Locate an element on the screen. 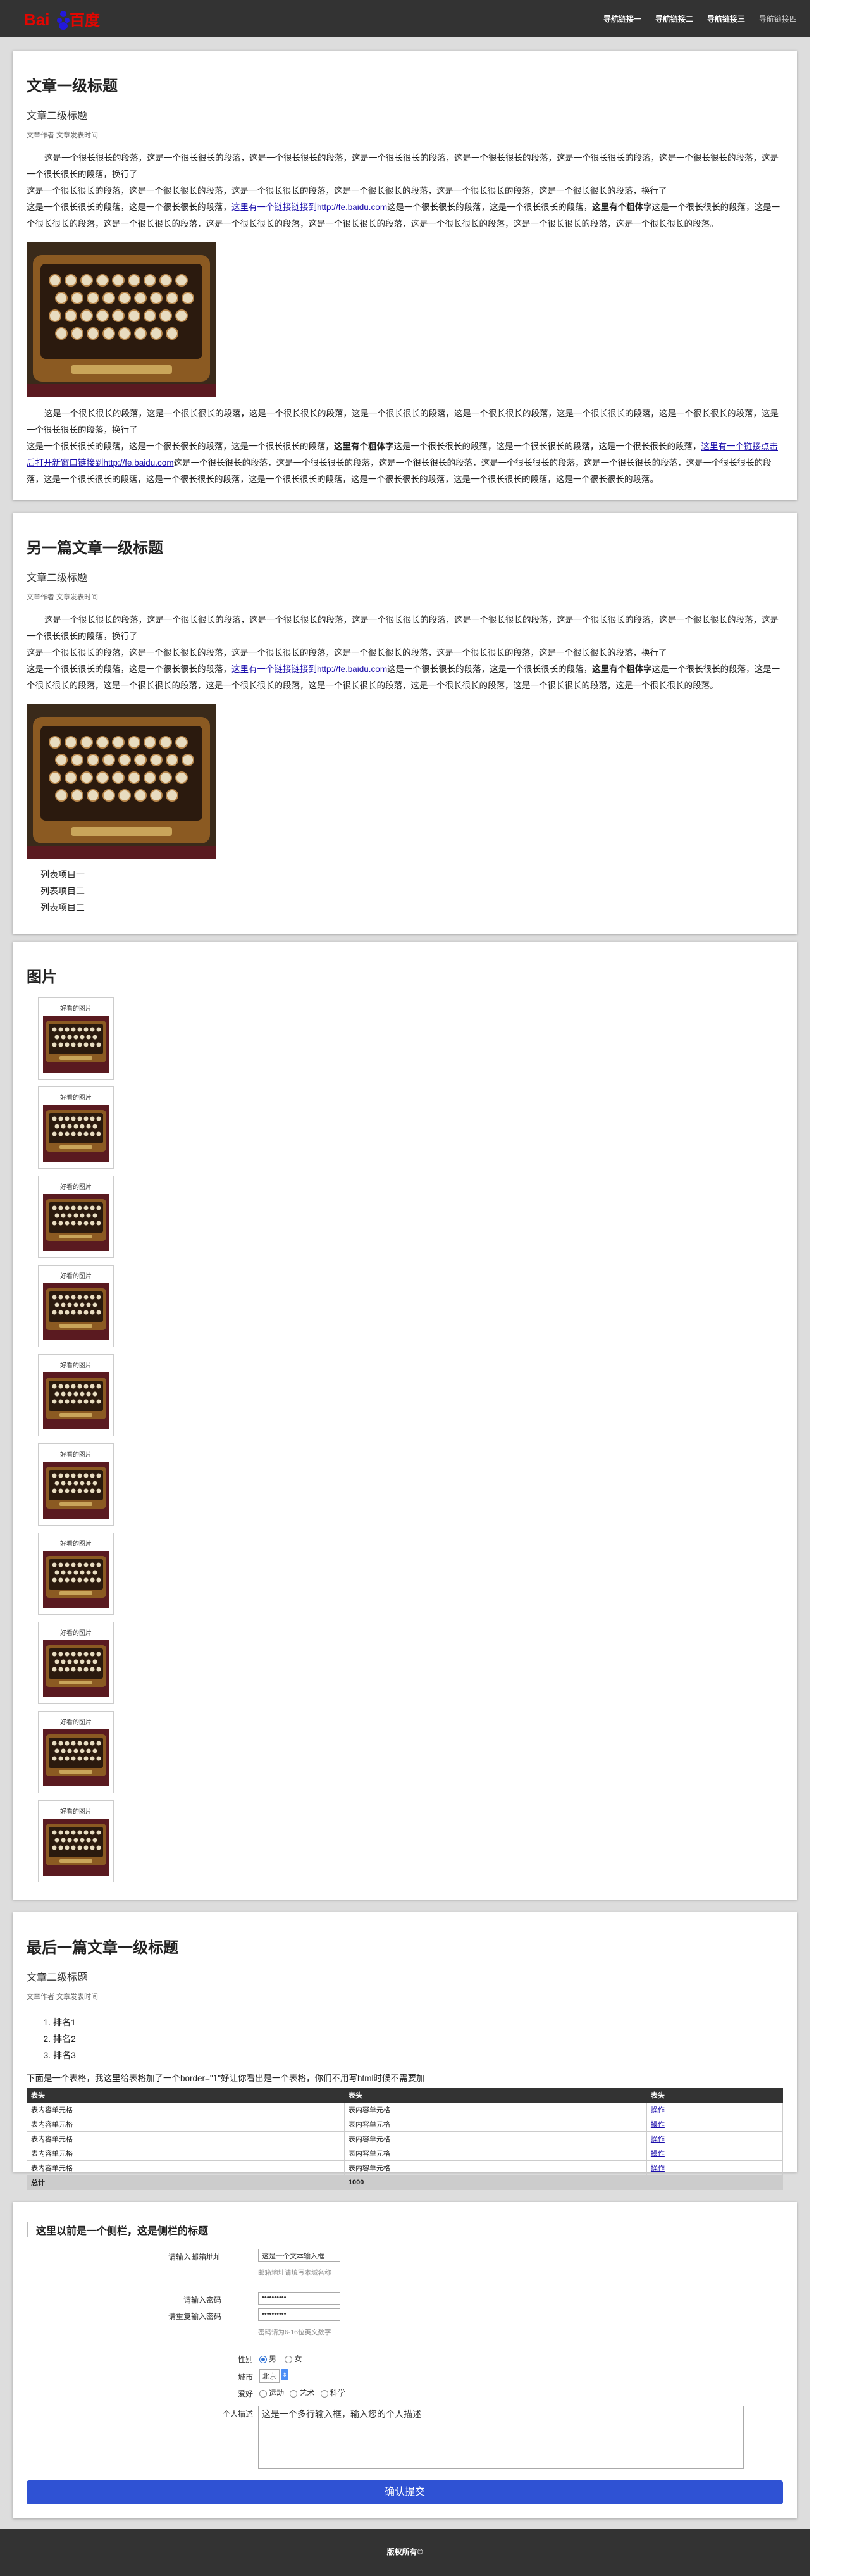  hobby-science-checkbox is located at coordinates (324, 2393).